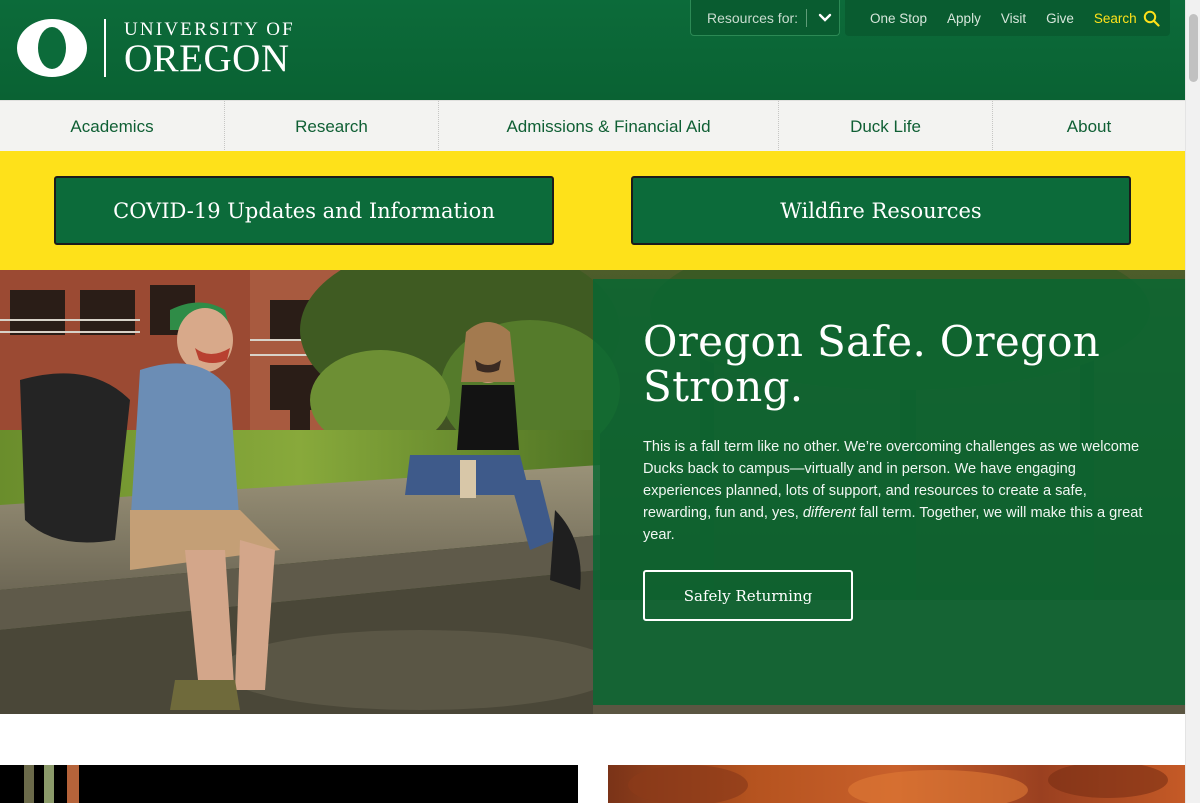 Image resolution: width=1200 pixels, height=803 pixels. I want to click on feature-card-left, so click(289, 784).